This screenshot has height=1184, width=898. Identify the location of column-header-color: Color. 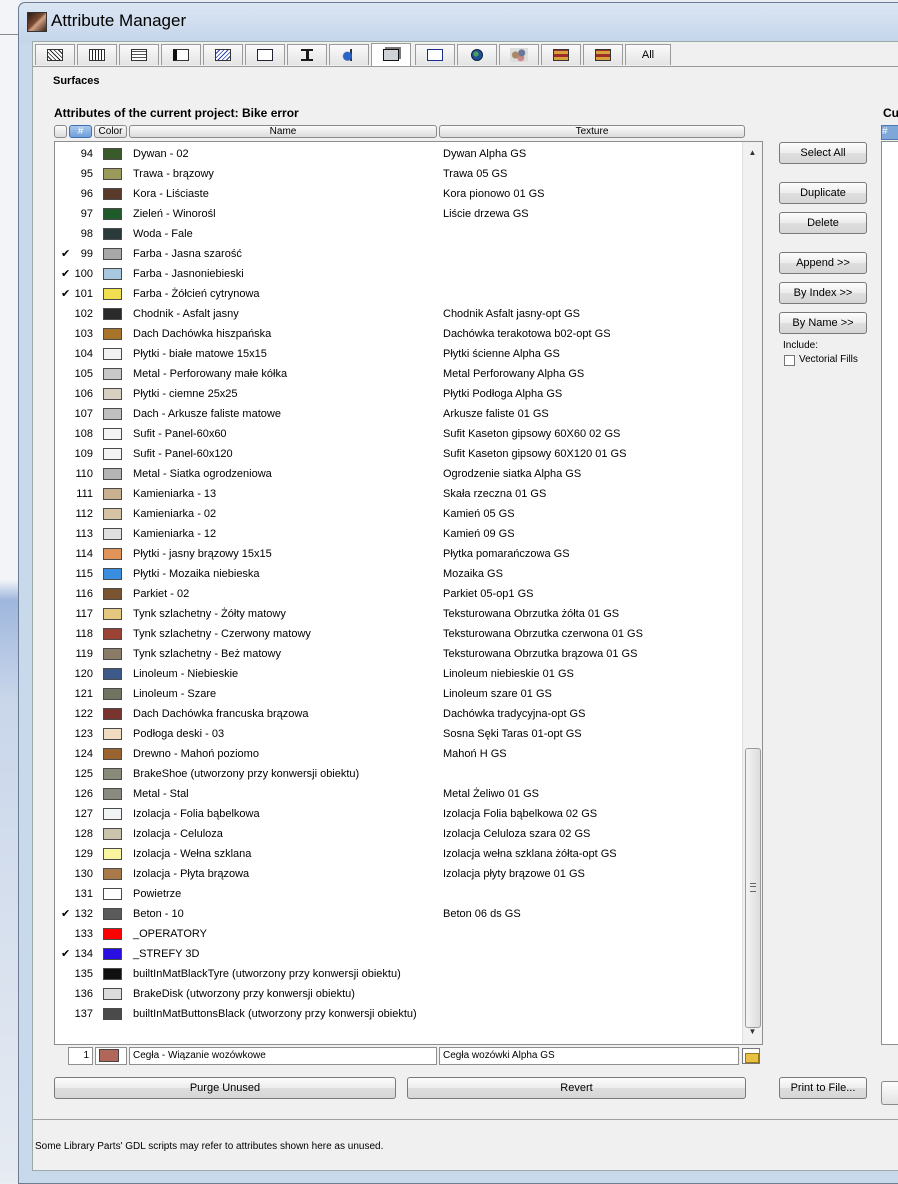
(110, 131).